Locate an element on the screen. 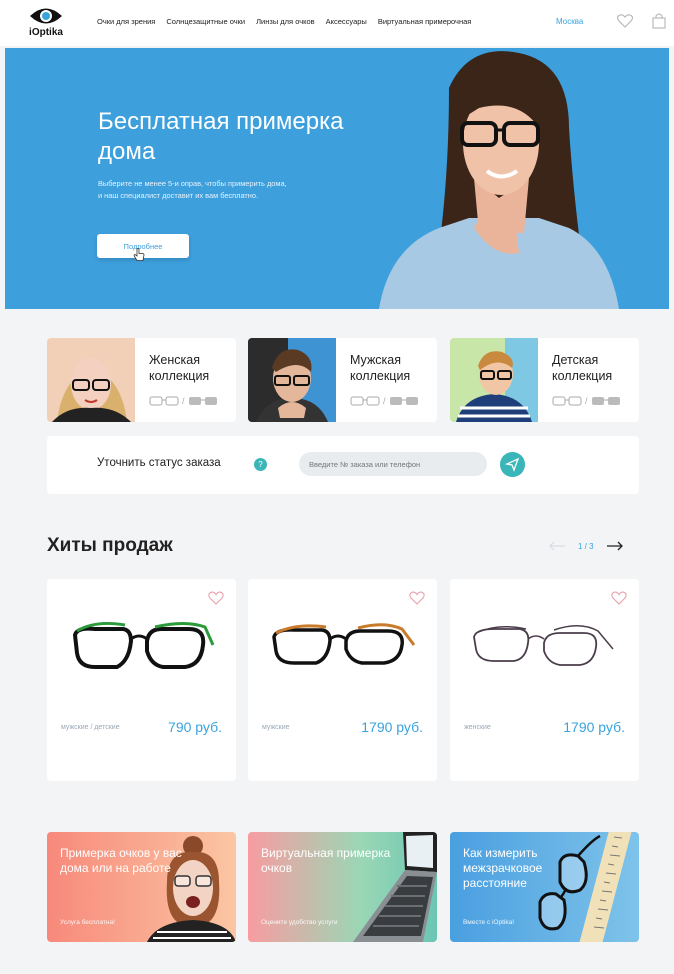  kids-collection-image is located at coordinates (494, 380).